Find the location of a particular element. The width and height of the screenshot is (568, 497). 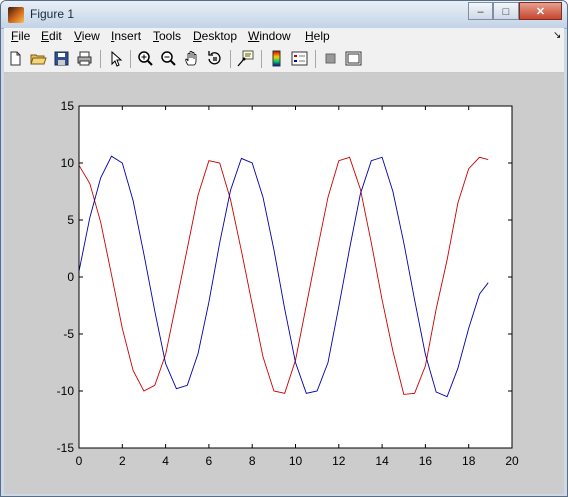

x-tick-label: 8 is located at coordinates (252, 461).